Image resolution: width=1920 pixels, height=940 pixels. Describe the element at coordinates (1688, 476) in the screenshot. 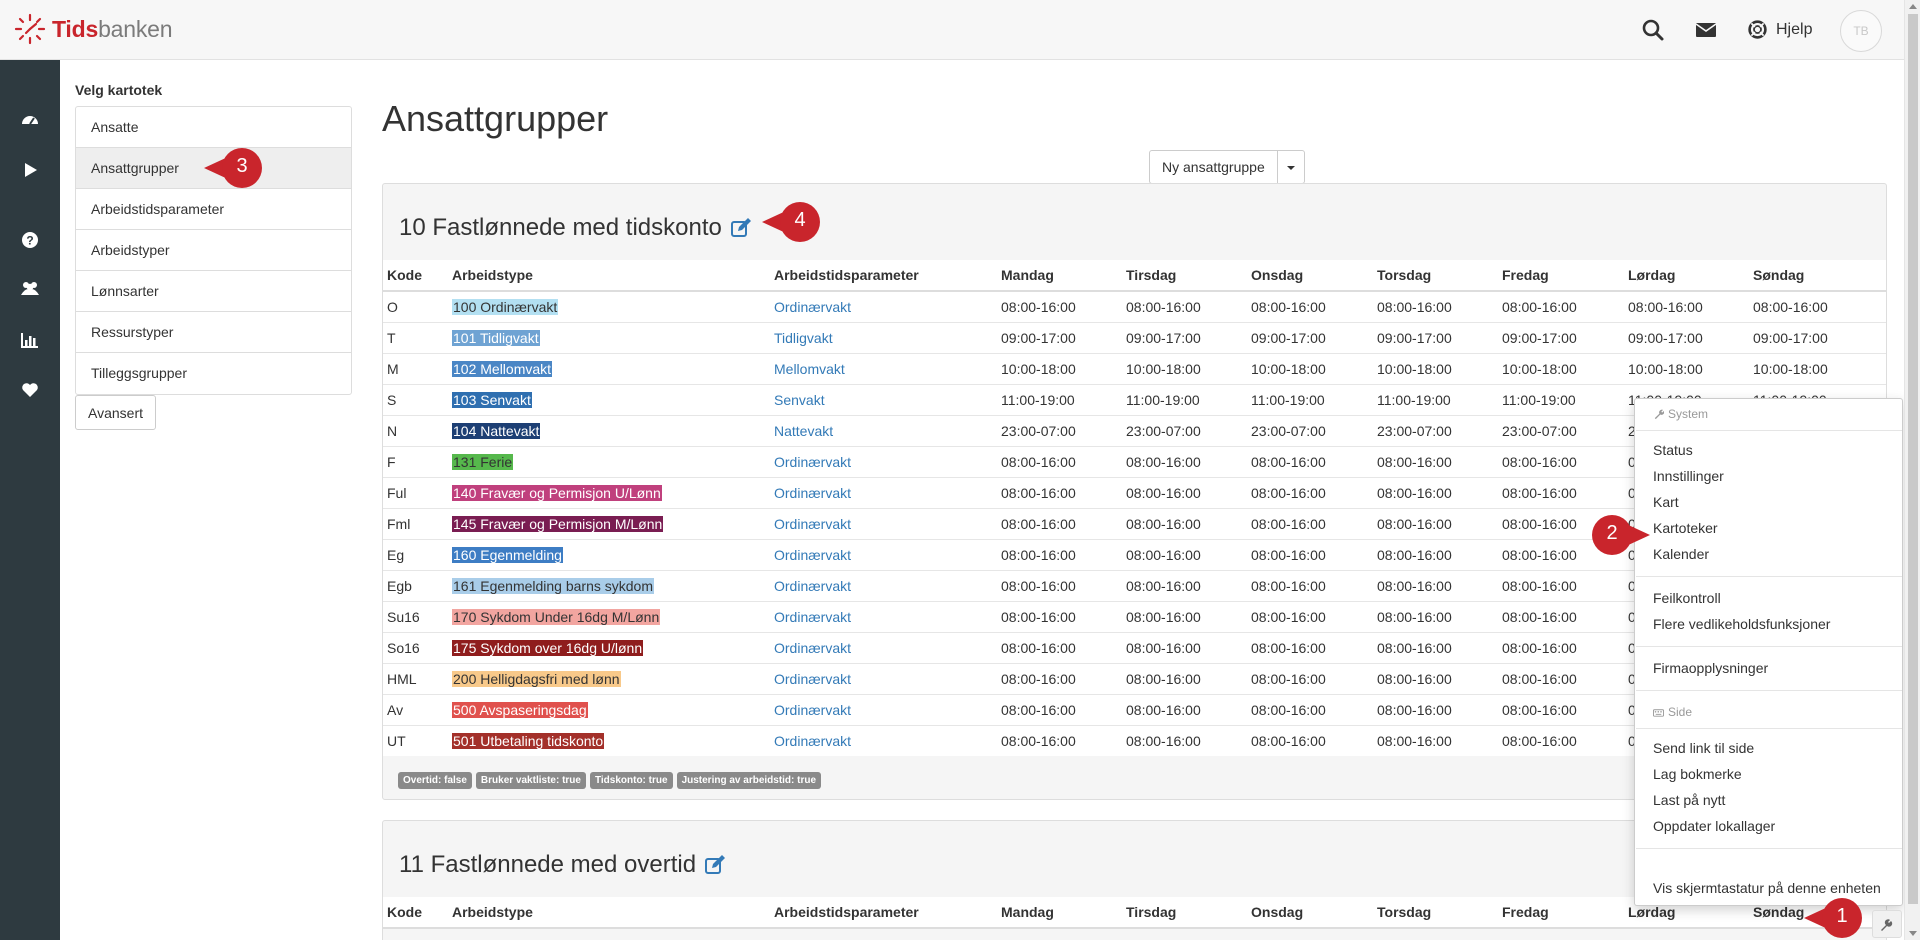

I see `menu-item-innstillinger: Innstillinger` at that location.